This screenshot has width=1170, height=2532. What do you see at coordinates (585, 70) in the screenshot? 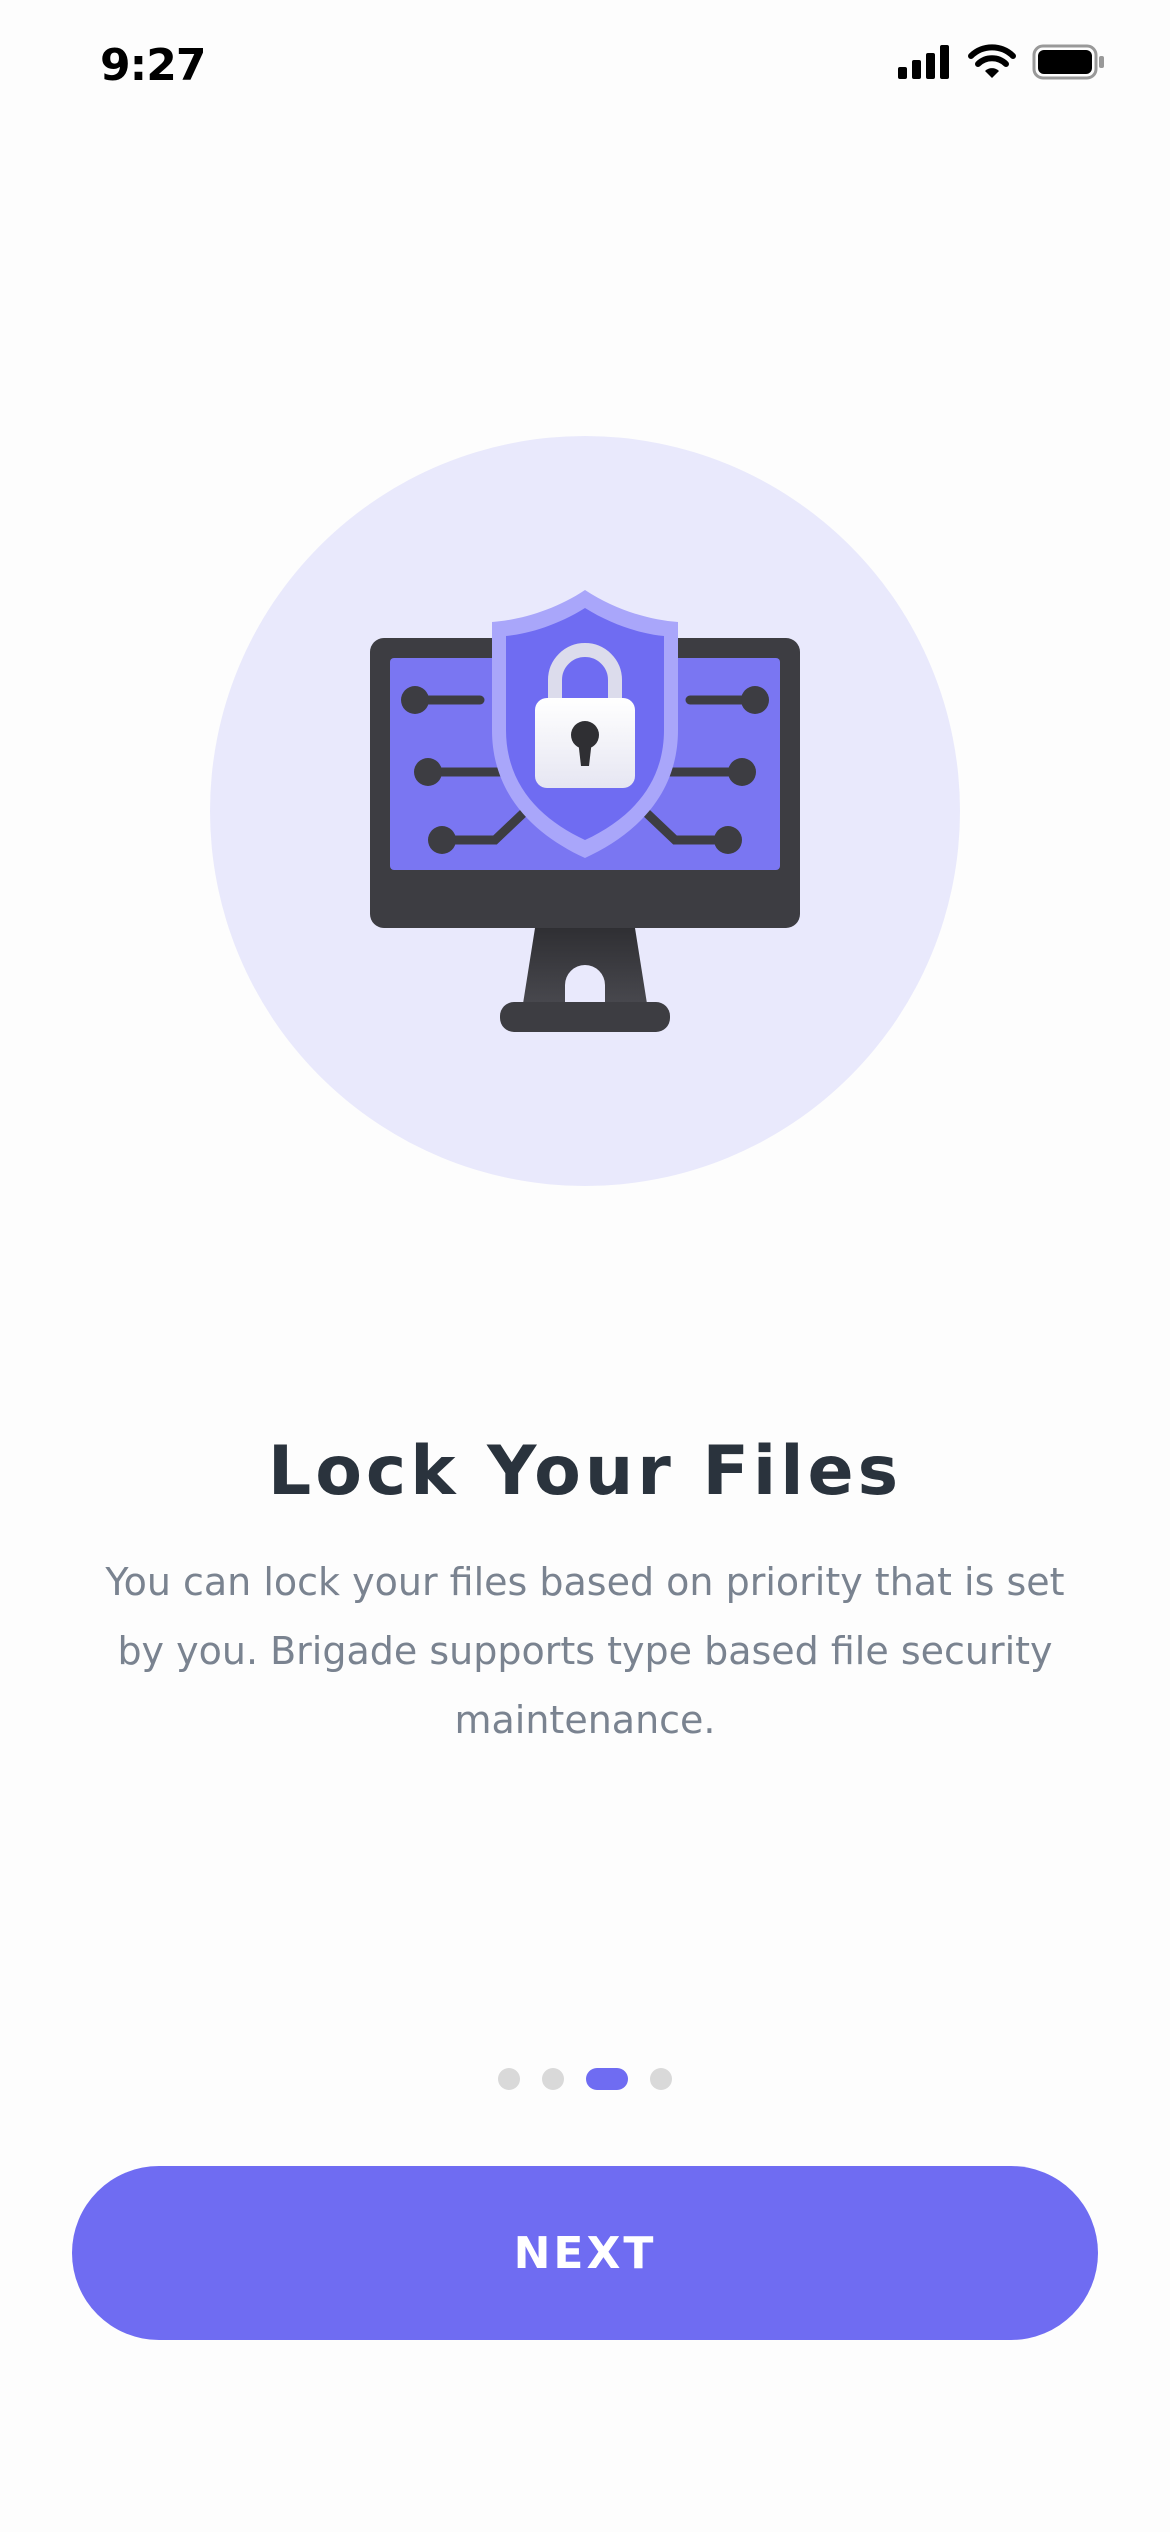
I see `status-bar: 9:27` at bounding box center [585, 70].